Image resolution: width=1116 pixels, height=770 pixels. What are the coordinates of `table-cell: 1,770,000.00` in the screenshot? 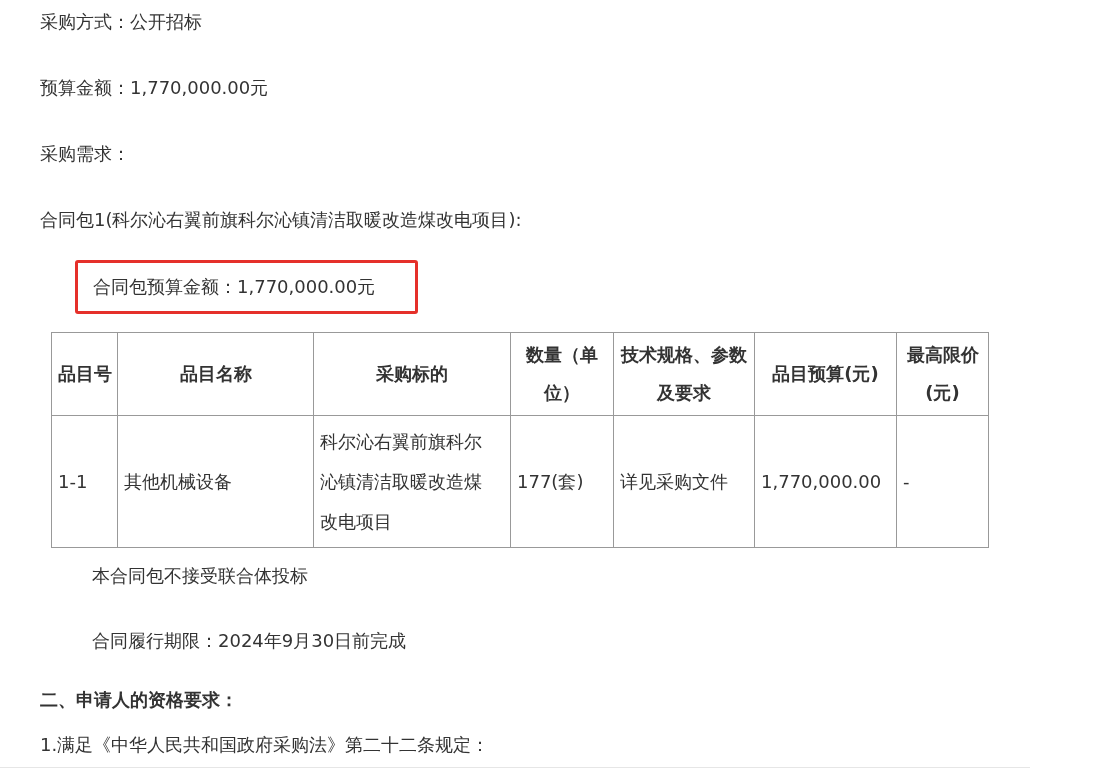 It's located at (825, 481).